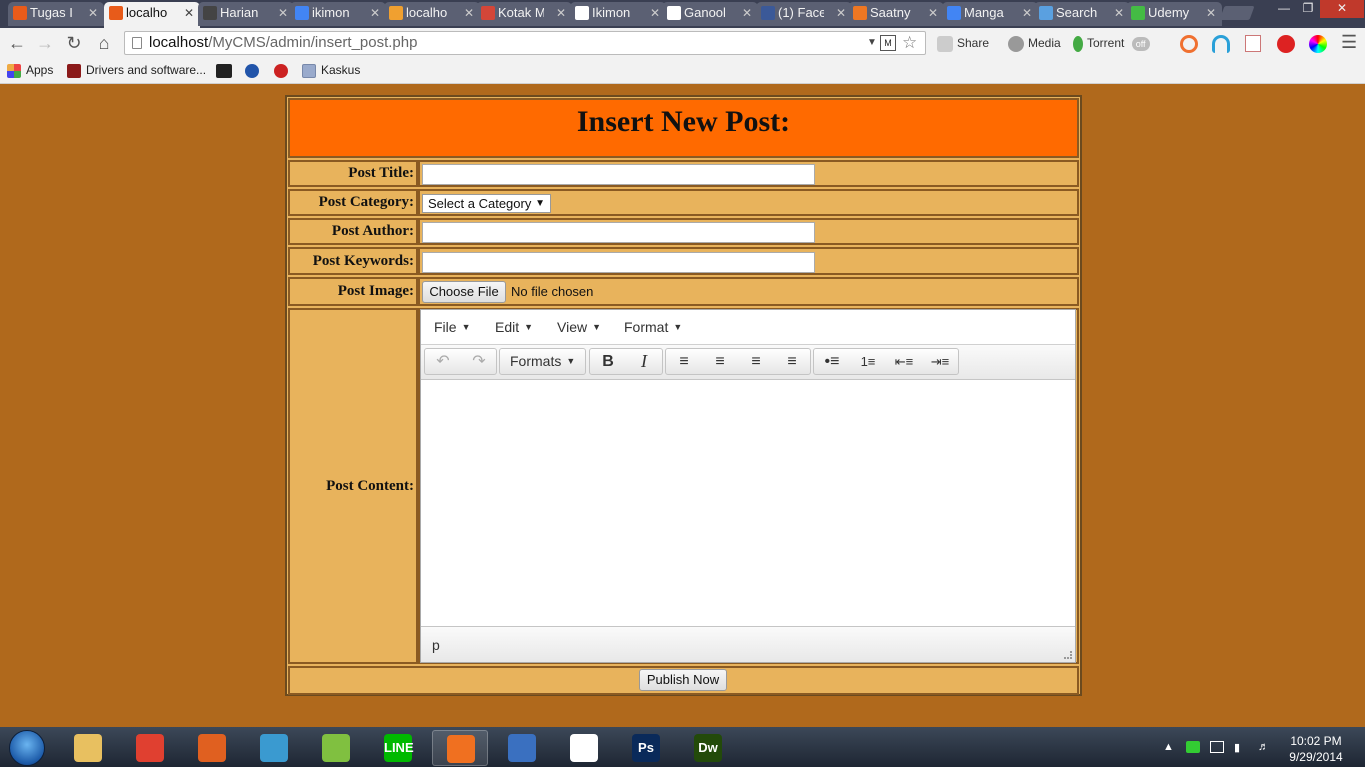 The image size is (1365, 767). Describe the element at coordinates (486, 203) in the screenshot. I see `post-category-select: Select a Category ▼` at that location.